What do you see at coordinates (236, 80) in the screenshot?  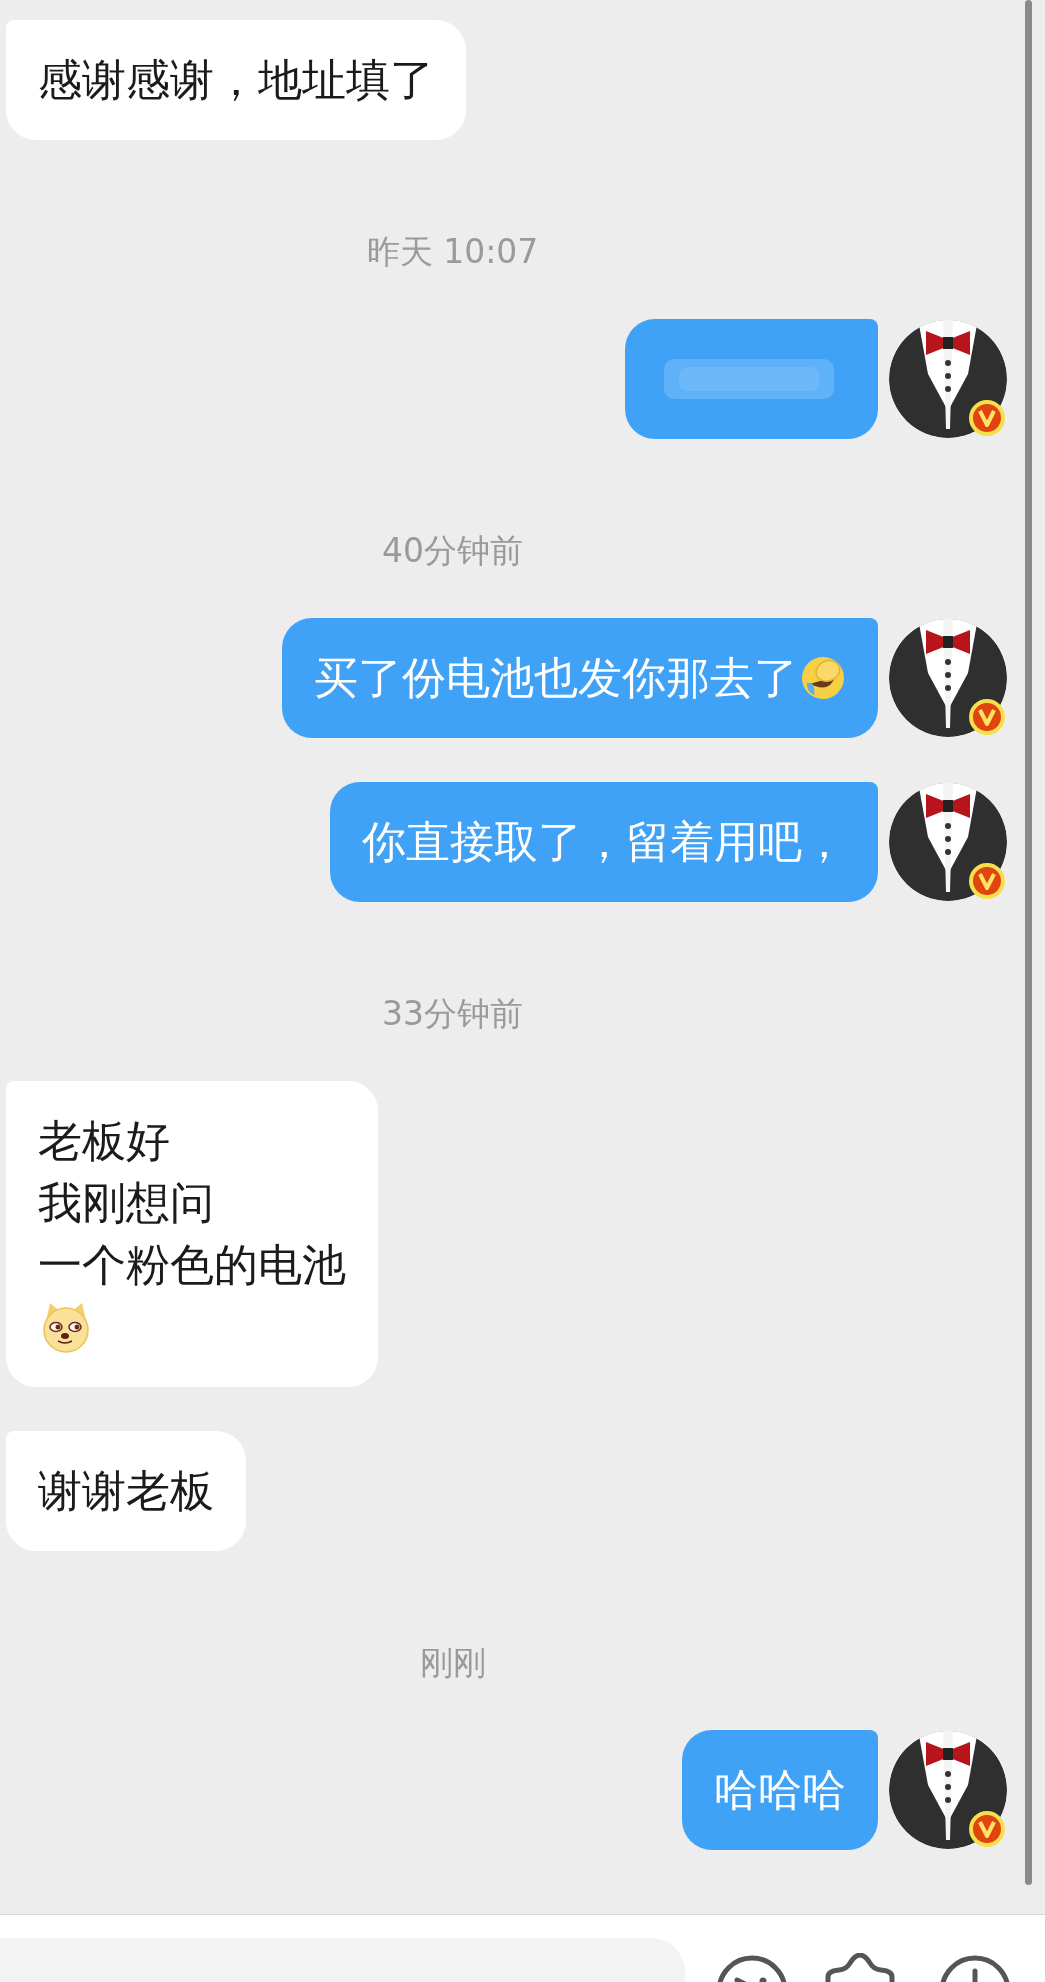 I see `message-text: 感谢感谢，地址填了` at bounding box center [236, 80].